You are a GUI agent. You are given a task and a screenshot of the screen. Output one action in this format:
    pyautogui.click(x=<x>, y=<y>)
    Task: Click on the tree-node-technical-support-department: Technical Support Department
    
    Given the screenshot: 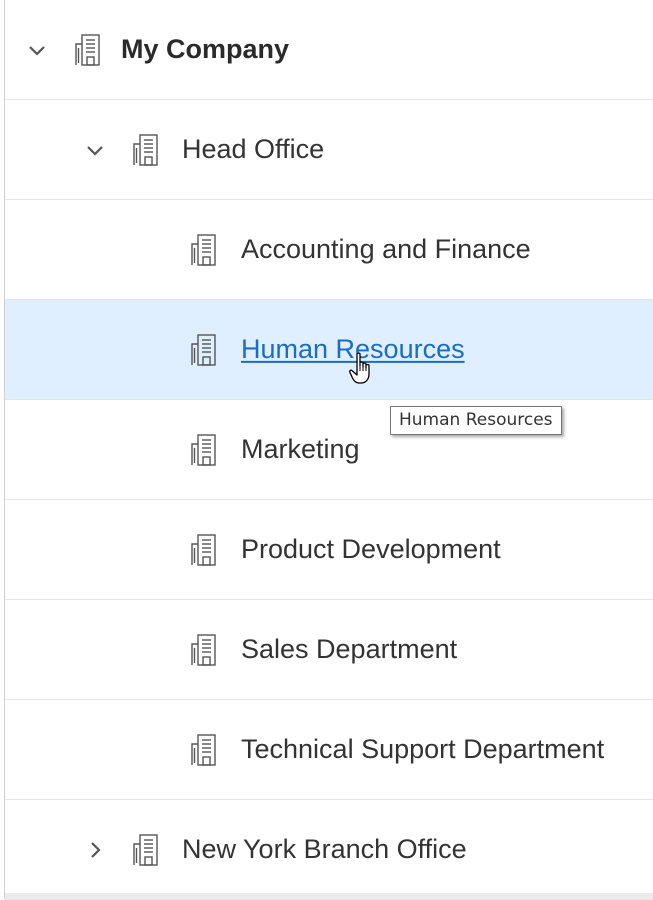 What is the action you would take?
    pyautogui.click(x=329, y=750)
    